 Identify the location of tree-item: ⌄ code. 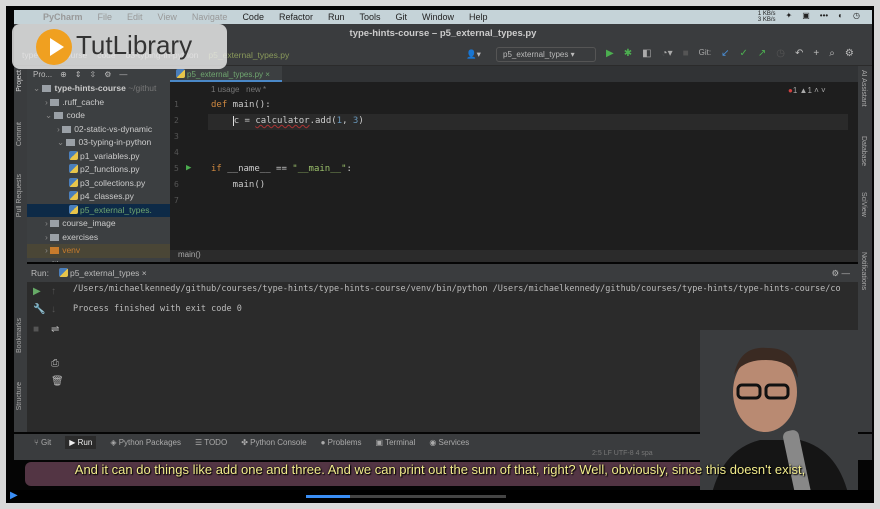
(98, 116).